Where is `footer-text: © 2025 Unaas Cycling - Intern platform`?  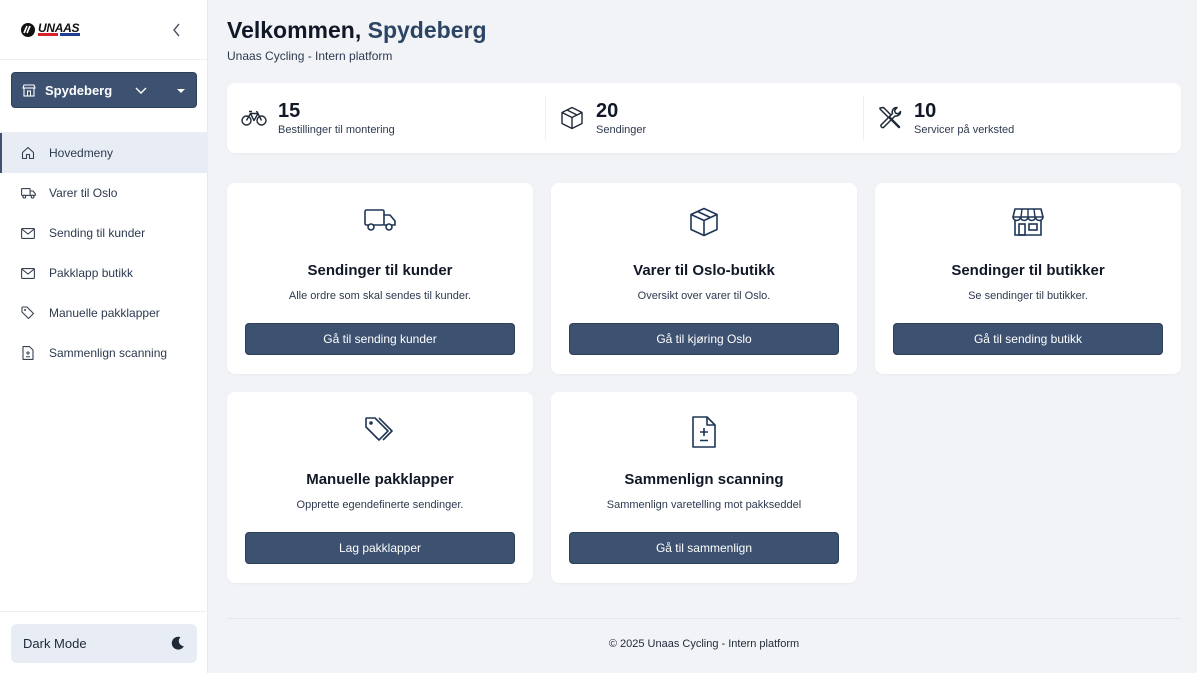 footer-text: © 2025 Unaas Cycling - Intern platform is located at coordinates (704, 644).